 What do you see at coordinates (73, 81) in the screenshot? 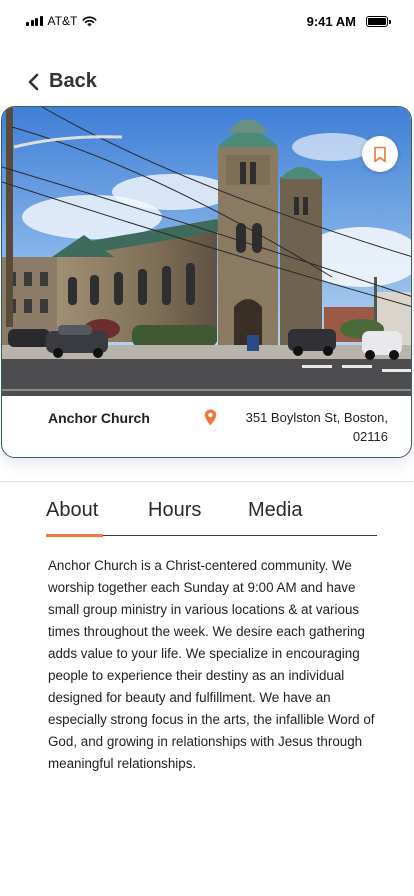
I see `back-label: Back` at bounding box center [73, 81].